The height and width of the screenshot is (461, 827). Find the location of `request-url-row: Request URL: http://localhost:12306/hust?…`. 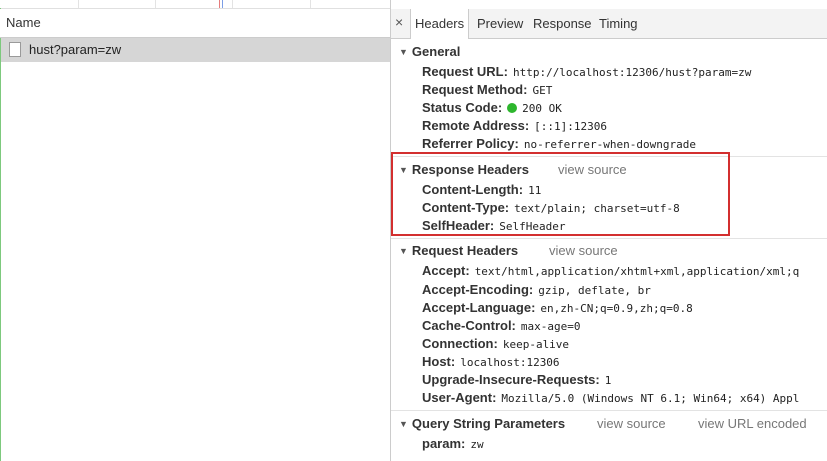

request-url-row: Request URL: http://localhost:12306/hust?… is located at coordinates (586, 71).